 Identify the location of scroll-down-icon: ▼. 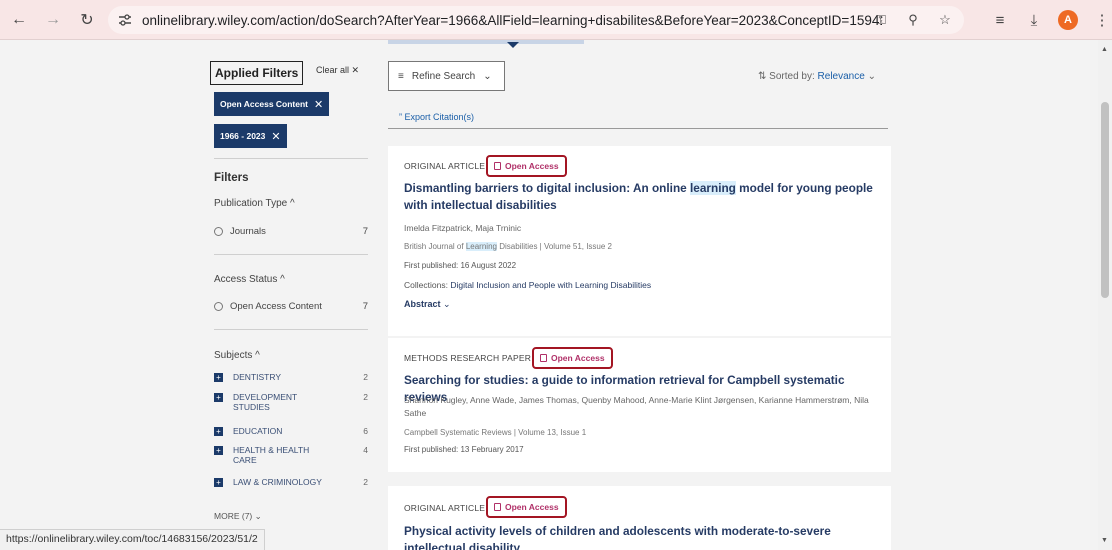
(1104, 540).